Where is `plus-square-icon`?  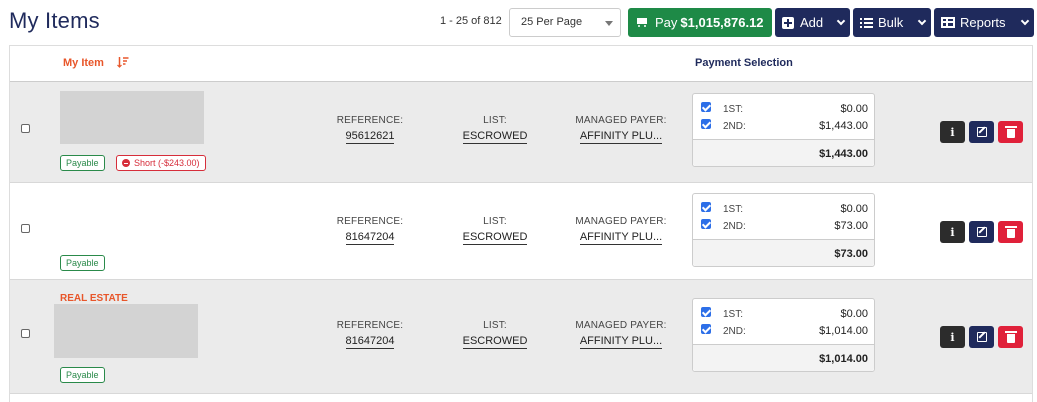
plus-square-icon is located at coordinates (788, 22).